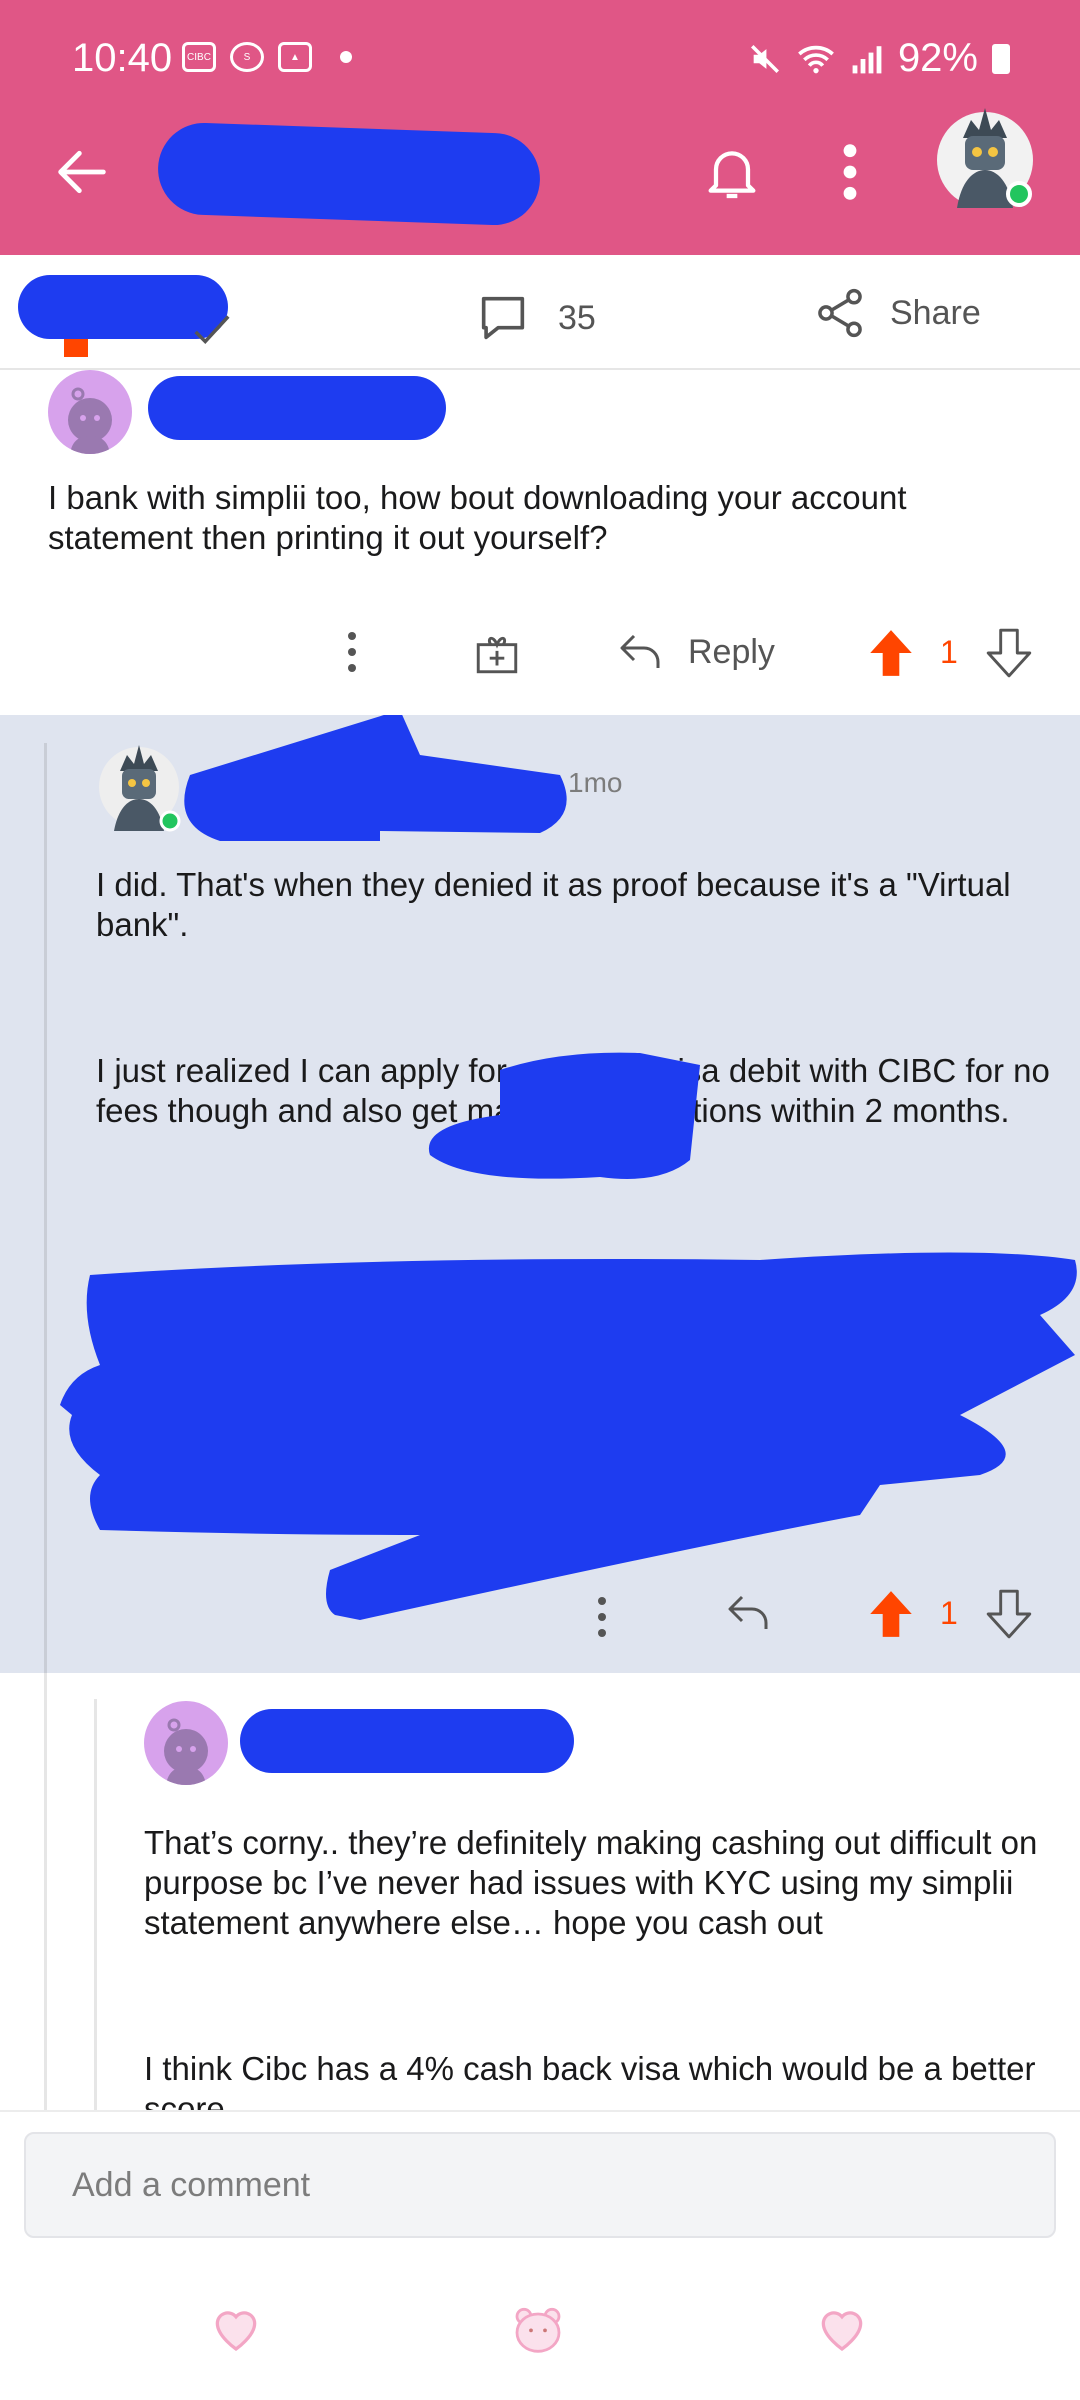 The image size is (1080, 2400). Describe the element at coordinates (199, 57) in the screenshot. I see `cibc-icon: CIBC` at that location.